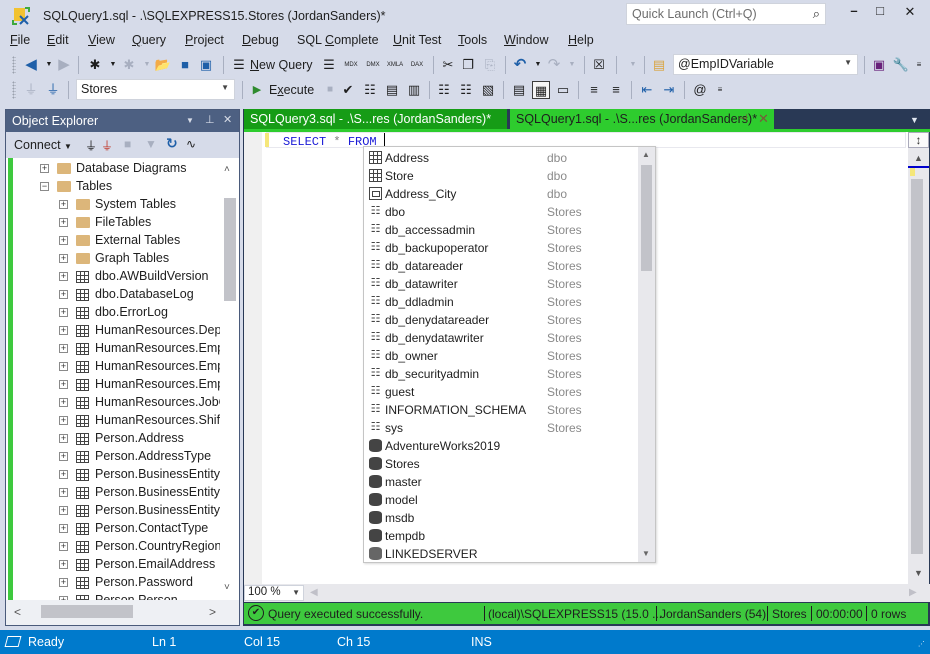 Image resolution: width=930 pixels, height=654 pixels. I want to click on completion-item: ☷ db_denydatawriter Stores, so click(501, 338).